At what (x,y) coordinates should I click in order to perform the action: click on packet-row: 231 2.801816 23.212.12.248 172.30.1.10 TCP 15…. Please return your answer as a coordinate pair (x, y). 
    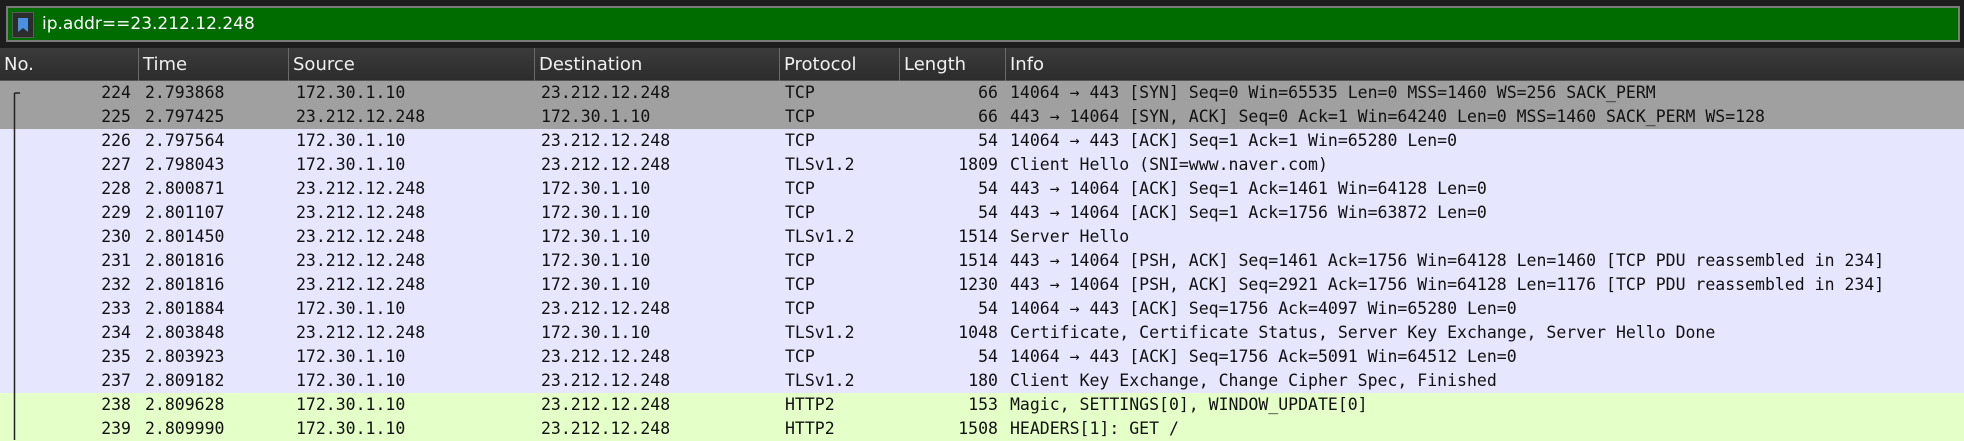
    Looking at the image, I should click on (982, 261).